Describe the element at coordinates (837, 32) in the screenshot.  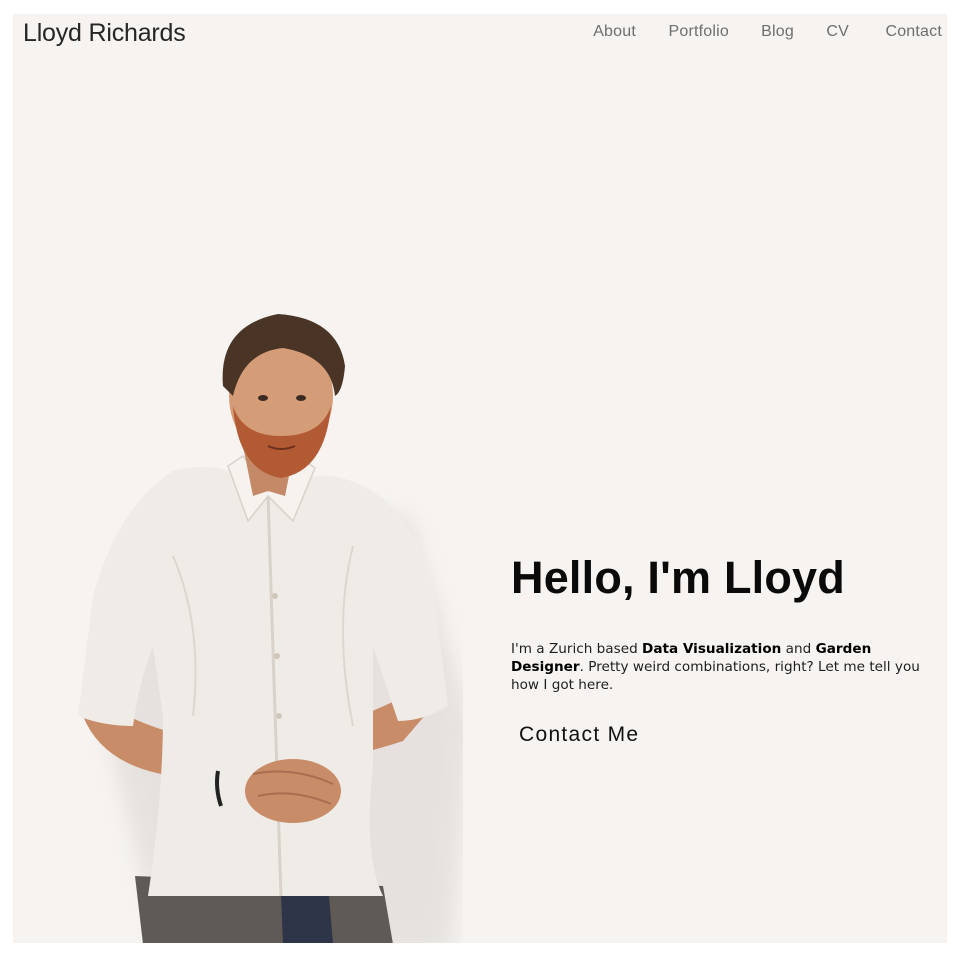
I see `nav-cv: CV` at that location.